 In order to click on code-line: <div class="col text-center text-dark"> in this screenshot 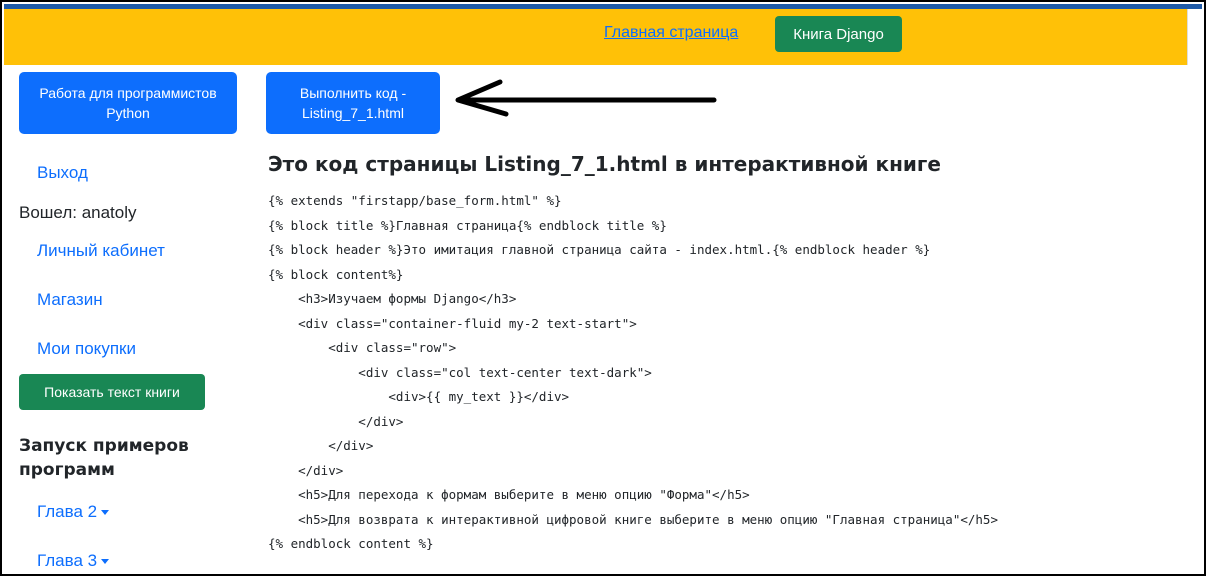, I will do `click(460, 372)`.